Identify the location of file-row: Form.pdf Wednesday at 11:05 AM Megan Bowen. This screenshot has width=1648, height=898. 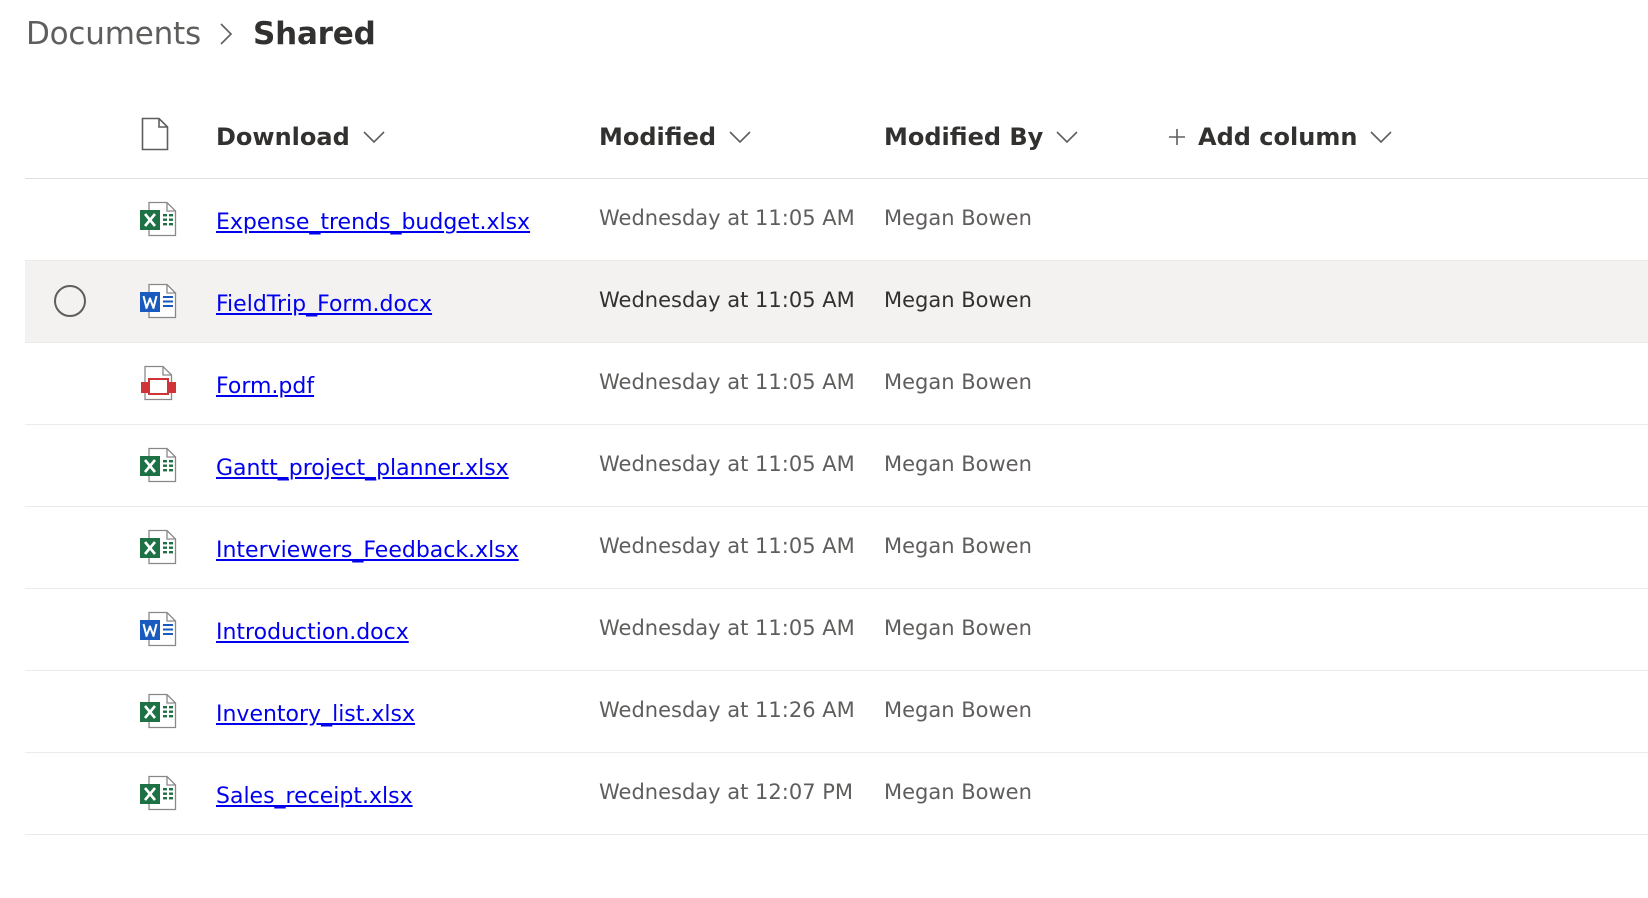
(836, 384).